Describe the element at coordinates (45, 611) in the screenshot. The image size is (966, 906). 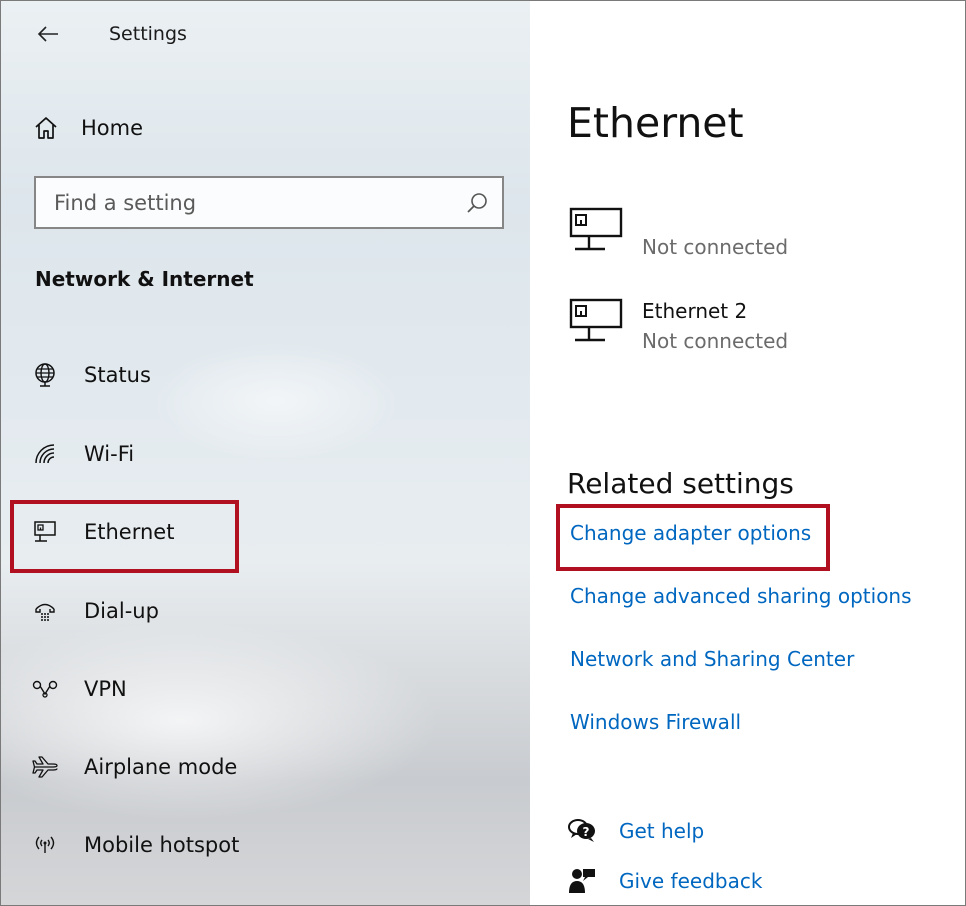
I see `dialup-icon` at that location.